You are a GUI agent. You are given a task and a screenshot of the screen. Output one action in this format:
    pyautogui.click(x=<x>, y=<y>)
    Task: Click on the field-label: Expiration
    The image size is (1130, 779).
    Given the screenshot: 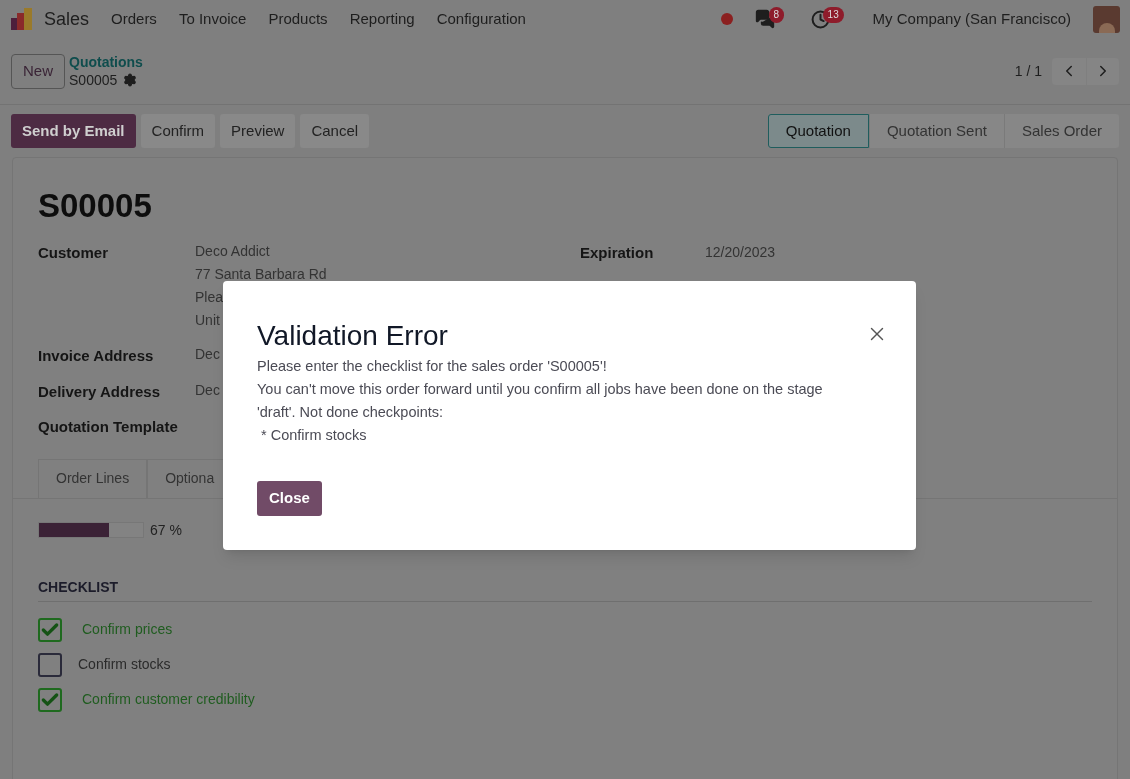 What is the action you would take?
    pyautogui.click(x=617, y=253)
    